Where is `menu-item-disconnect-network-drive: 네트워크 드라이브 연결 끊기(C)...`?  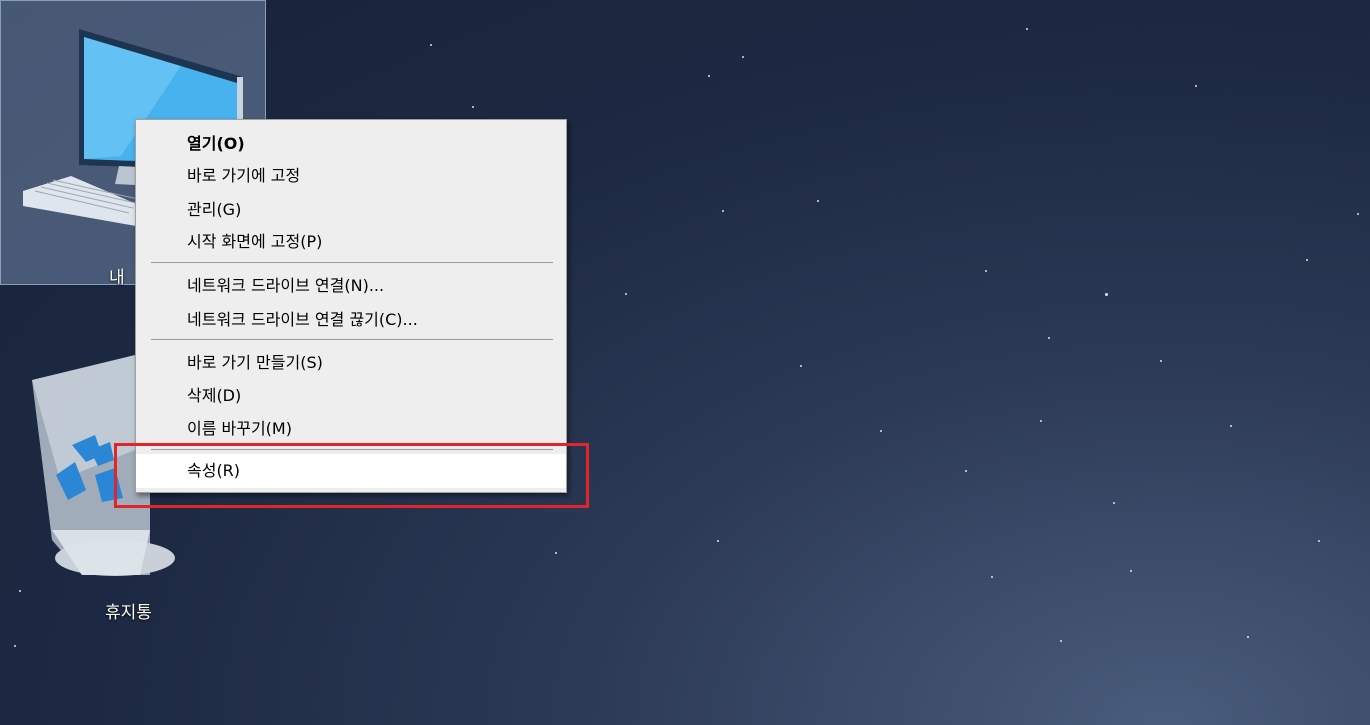
menu-item-disconnect-network-drive: 네트워크 드라이브 연결 끊기(C)... is located at coordinates (351, 320).